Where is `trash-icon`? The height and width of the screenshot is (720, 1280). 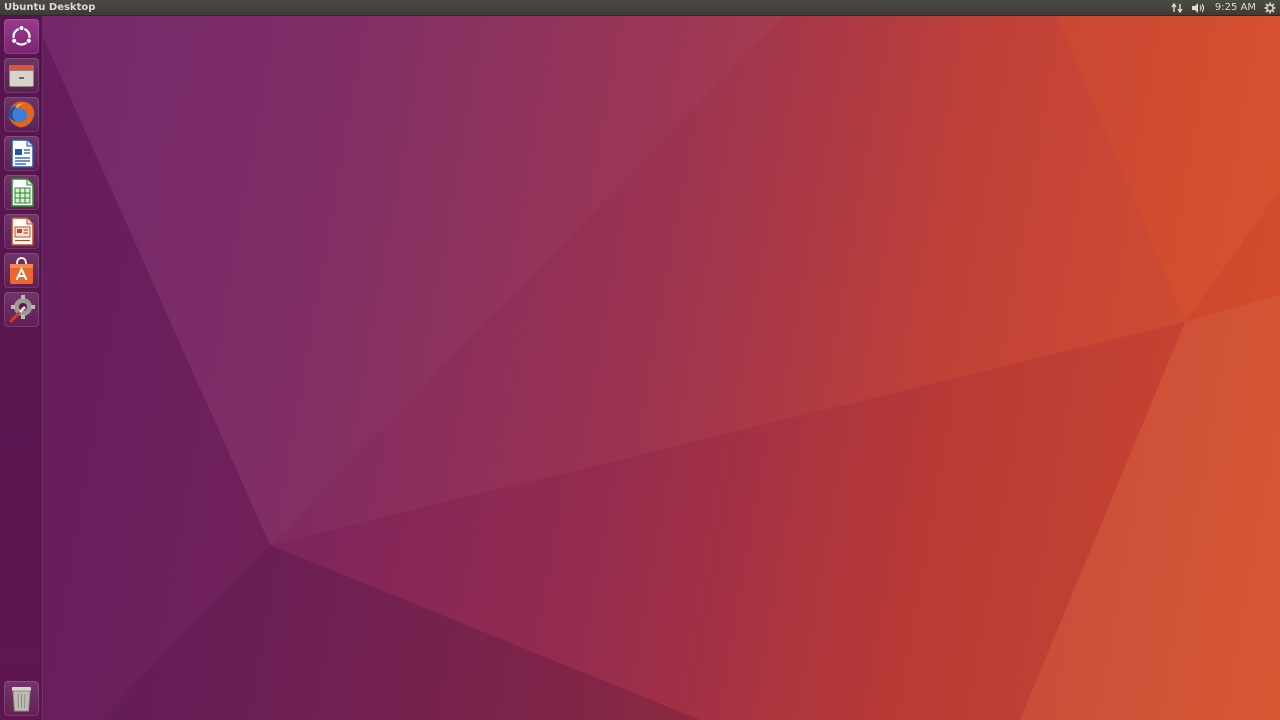 trash-icon is located at coordinates (21, 699).